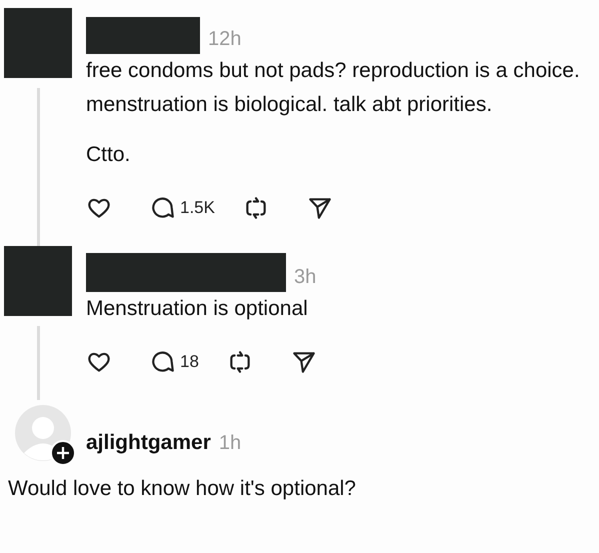  I want to click on comment-button: 1.5K, so click(182, 208).